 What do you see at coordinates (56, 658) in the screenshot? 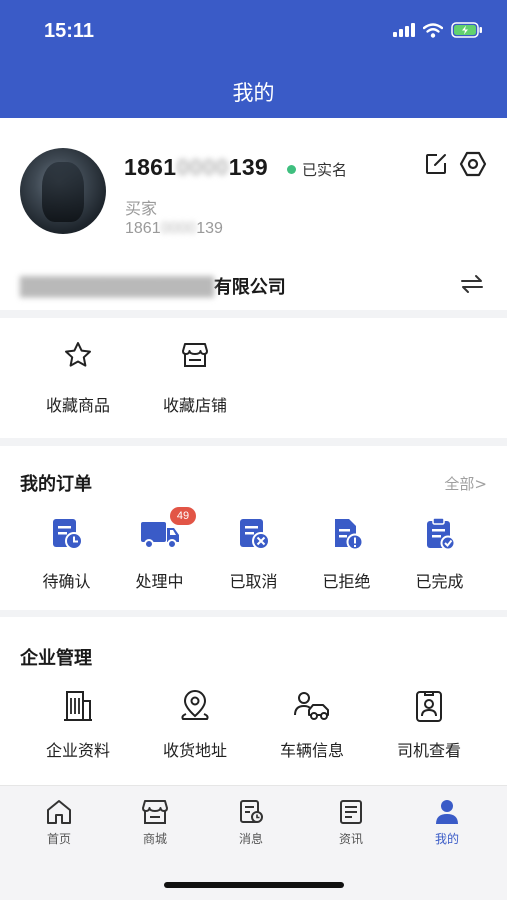
I see `enterprise-title: 企业管理` at bounding box center [56, 658].